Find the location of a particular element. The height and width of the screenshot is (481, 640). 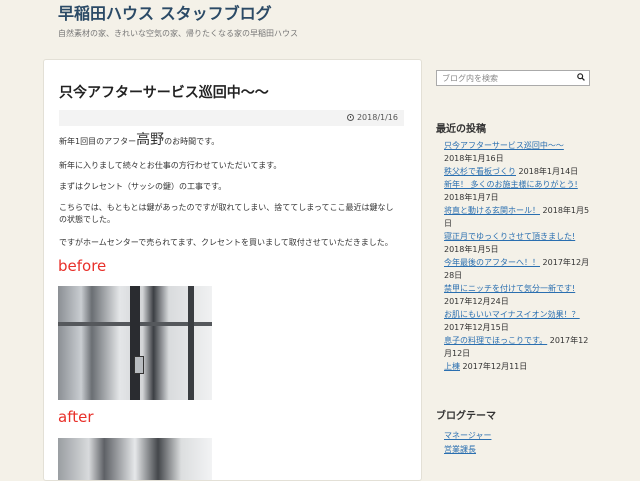

recent-post-date: 2018年1月7日 is located at coordinates (471, 197).